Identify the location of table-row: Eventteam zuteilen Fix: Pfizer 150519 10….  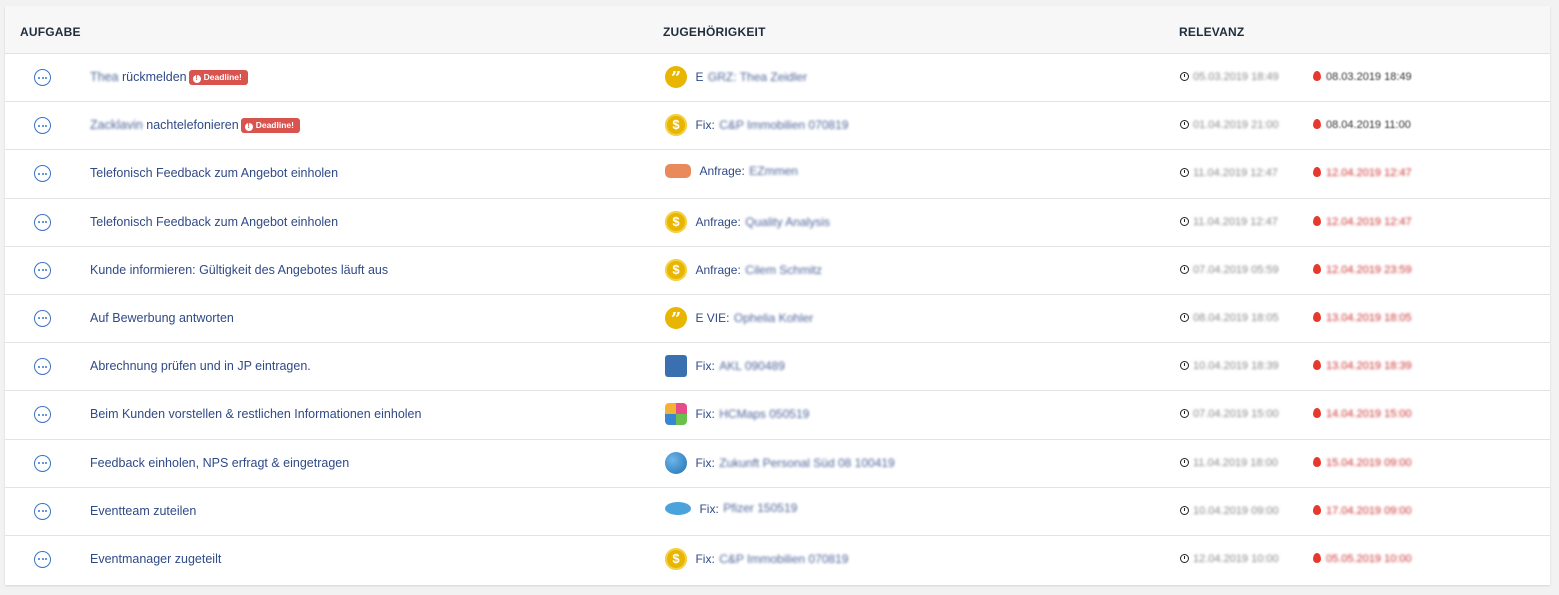
(777, 512).